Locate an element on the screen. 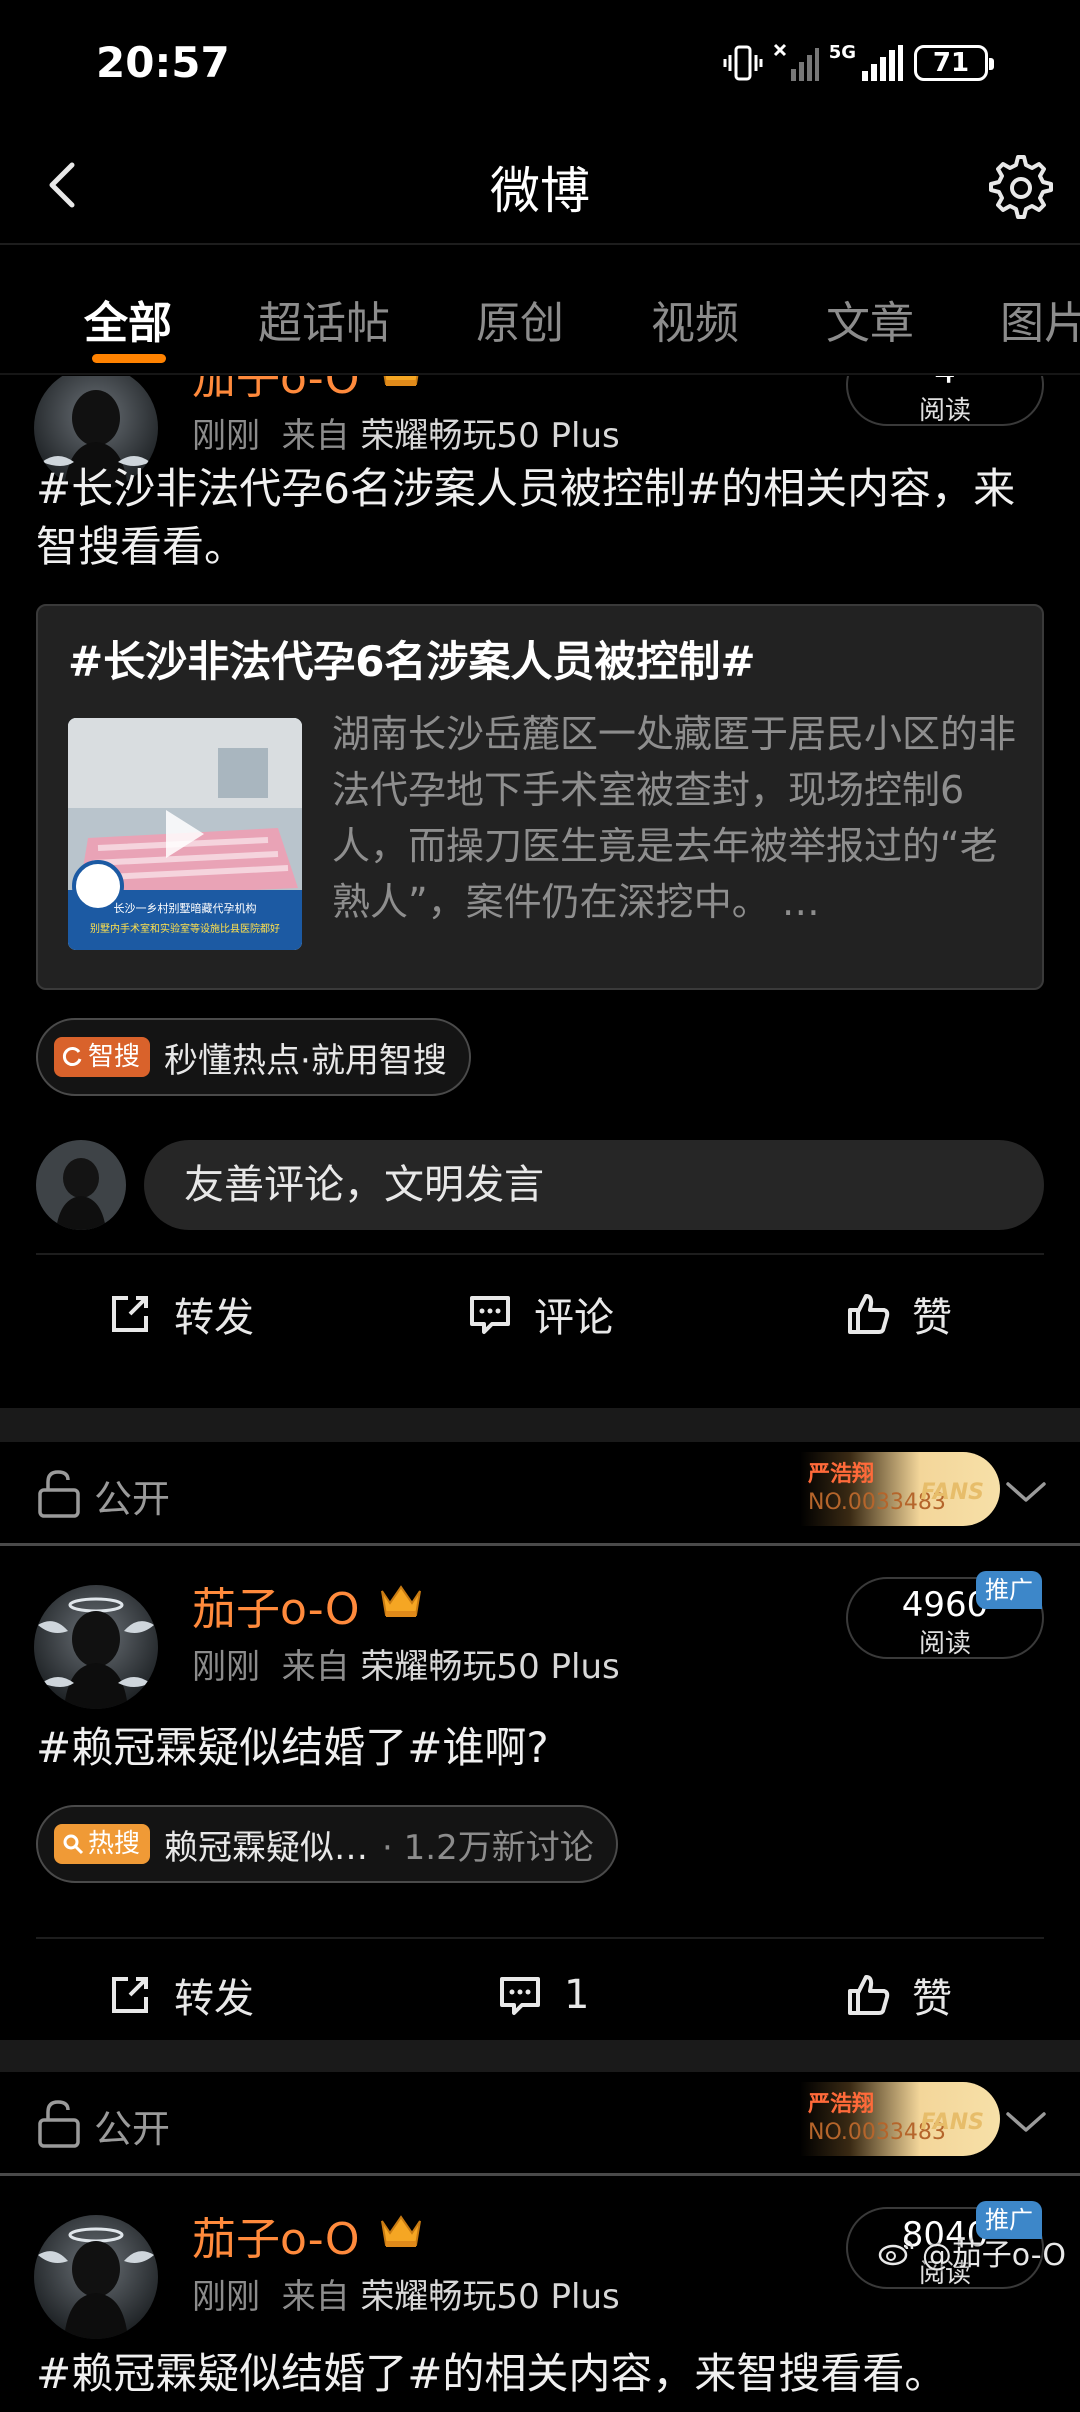 This screenshot has height=2412, width=1080. tab-super-topic: 超话帖 is located at coordinates (324, 319).